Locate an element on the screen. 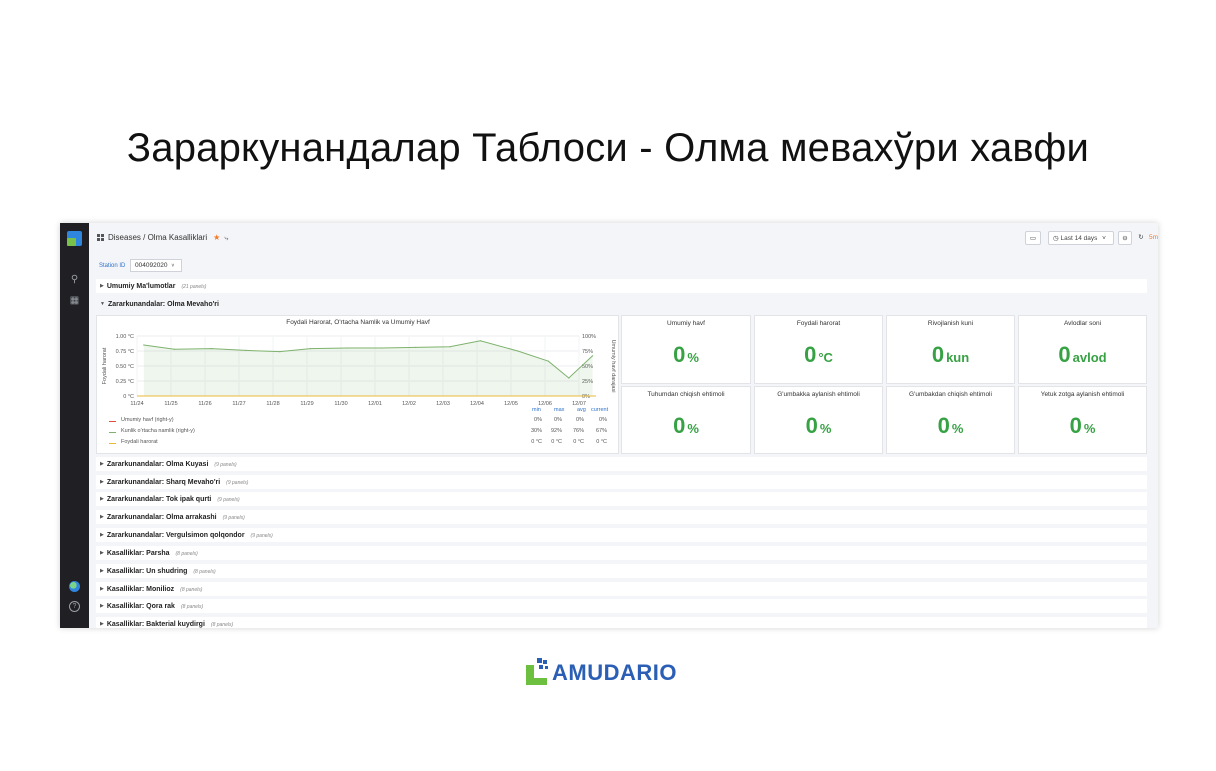 This screenshot has width=1216, height=771. stat-panel-umumiy-havf: Umumiy havf 0% is located at coordinates (686, 349).